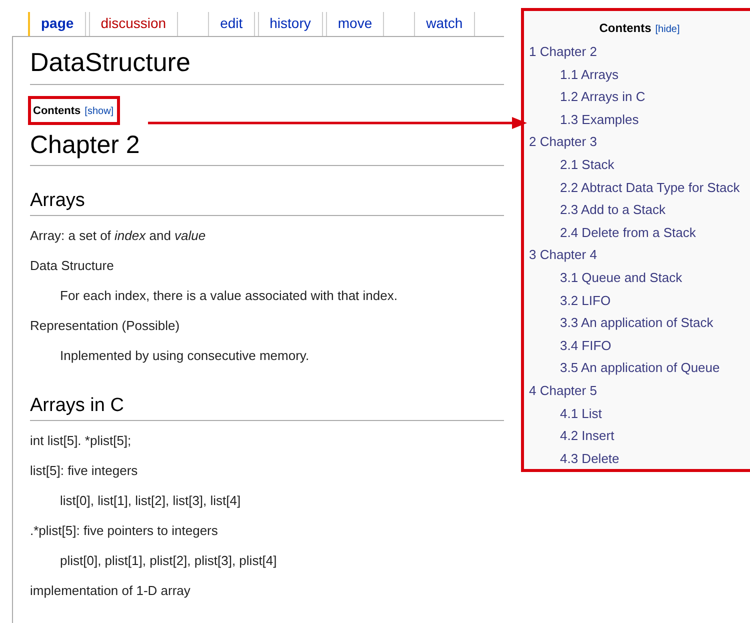 This screenshot has width=750, height=623. Describe the element at coordinates (621, 277) in the screenshot. I see `toc-link: 3.1 Queue and Stack` at that location.